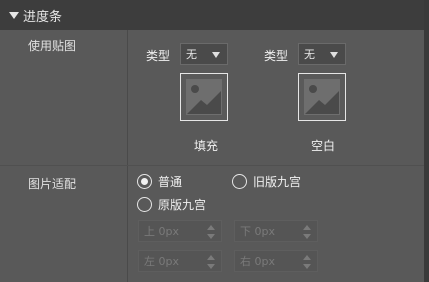  I want to click on slice-right-value: 右 0px, so click(257, 261).